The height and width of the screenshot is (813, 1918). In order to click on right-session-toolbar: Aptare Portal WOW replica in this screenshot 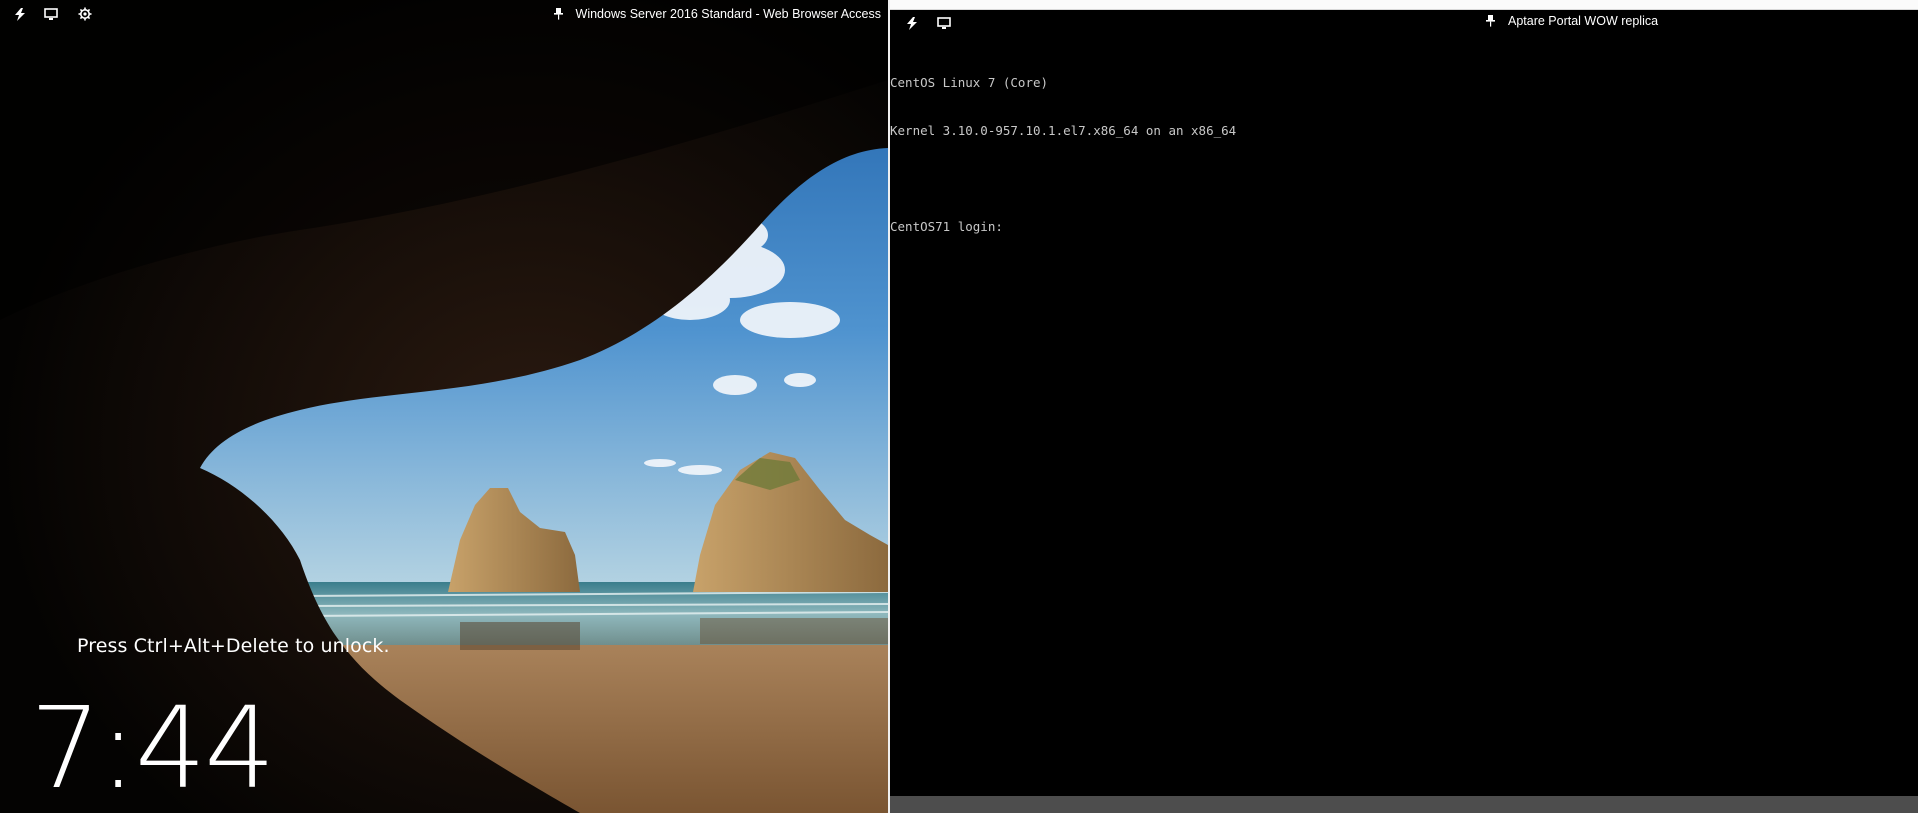, I will do `click(1404, 23)`.